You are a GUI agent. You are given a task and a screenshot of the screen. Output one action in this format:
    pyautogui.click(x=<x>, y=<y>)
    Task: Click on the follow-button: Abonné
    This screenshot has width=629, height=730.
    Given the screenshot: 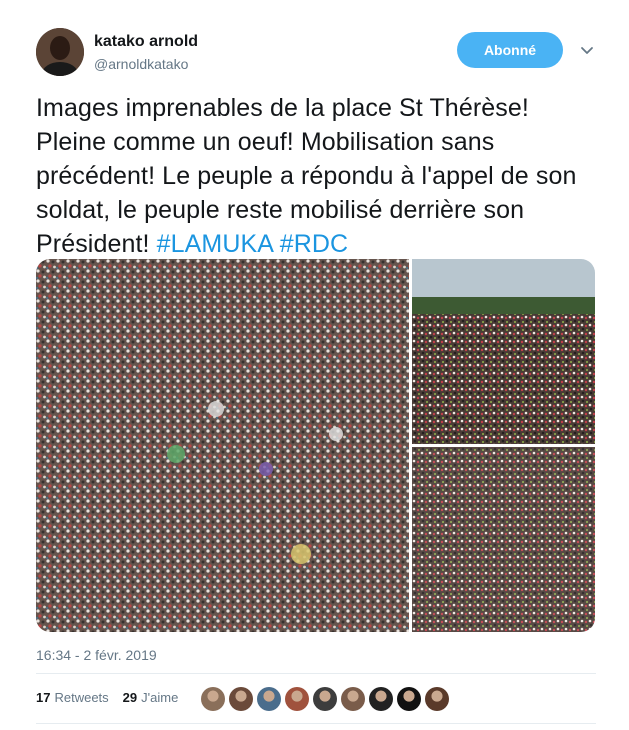 What is the action you would take?
    pyautogui.click(x=510, y=50)
    